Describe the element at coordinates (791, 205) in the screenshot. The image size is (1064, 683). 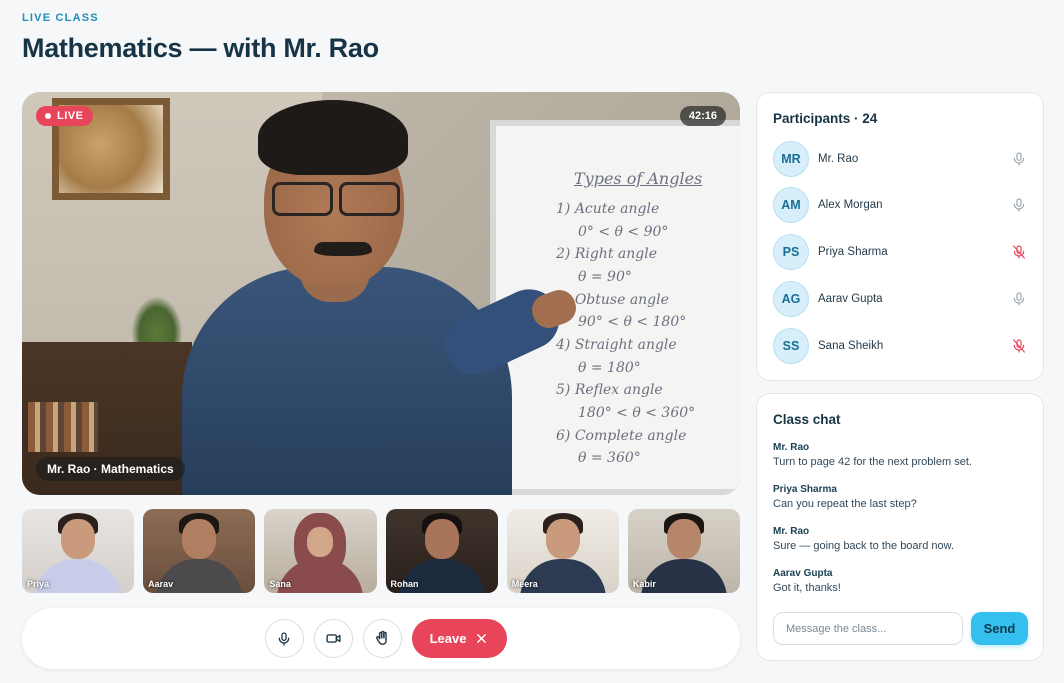
I see `avatar: AM` at that location.